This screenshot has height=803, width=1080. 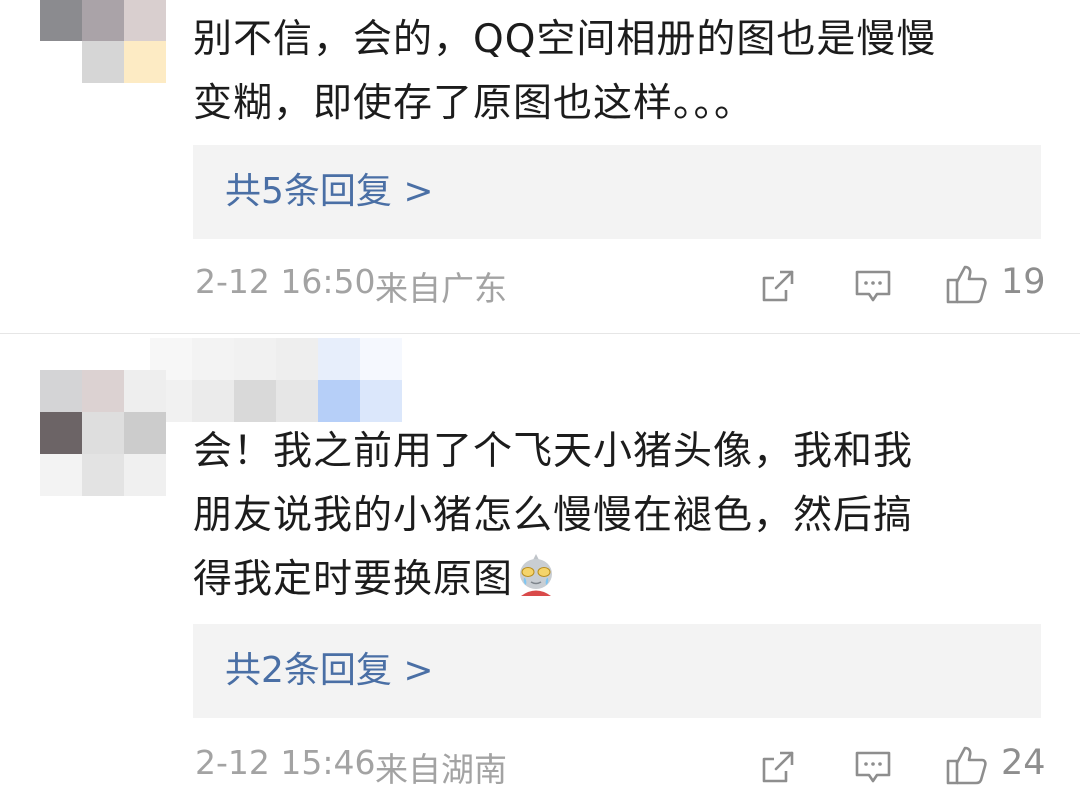 What do you see at coordinates (276, 380) in the screenshot?
I see `username` at bounding box center [276, 380].